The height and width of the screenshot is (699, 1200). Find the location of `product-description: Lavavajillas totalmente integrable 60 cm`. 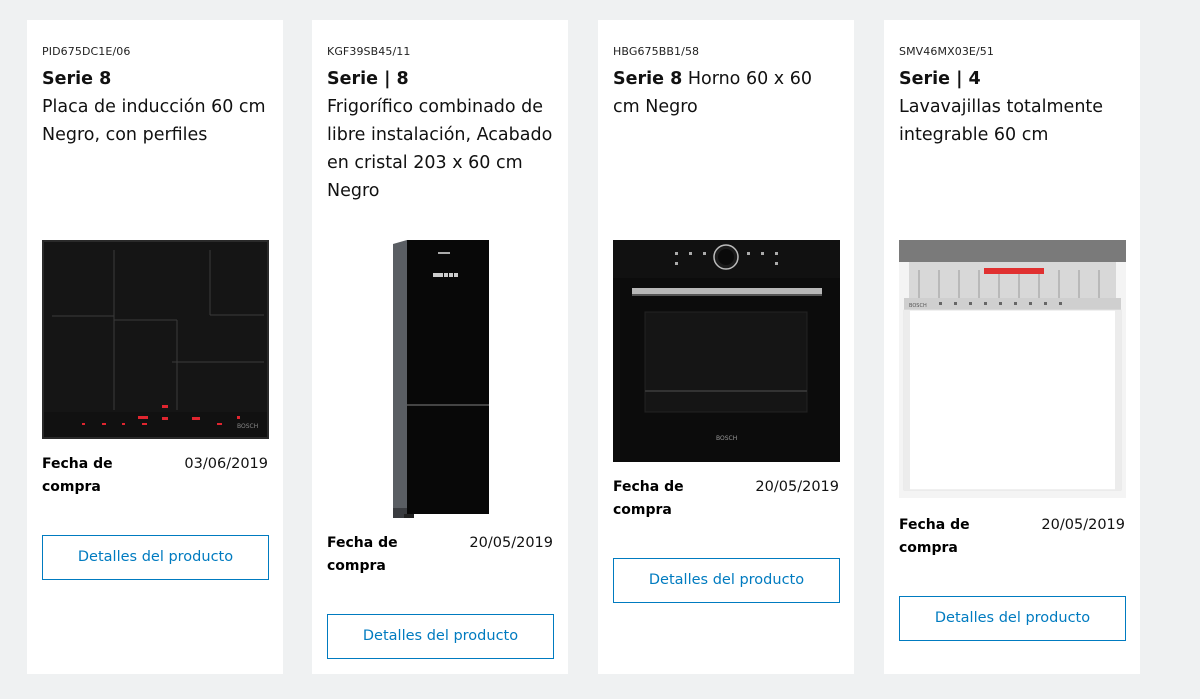

product-description: Lavavajillas totalmente integrable 60 cm is located at coordinates (1001, 121).